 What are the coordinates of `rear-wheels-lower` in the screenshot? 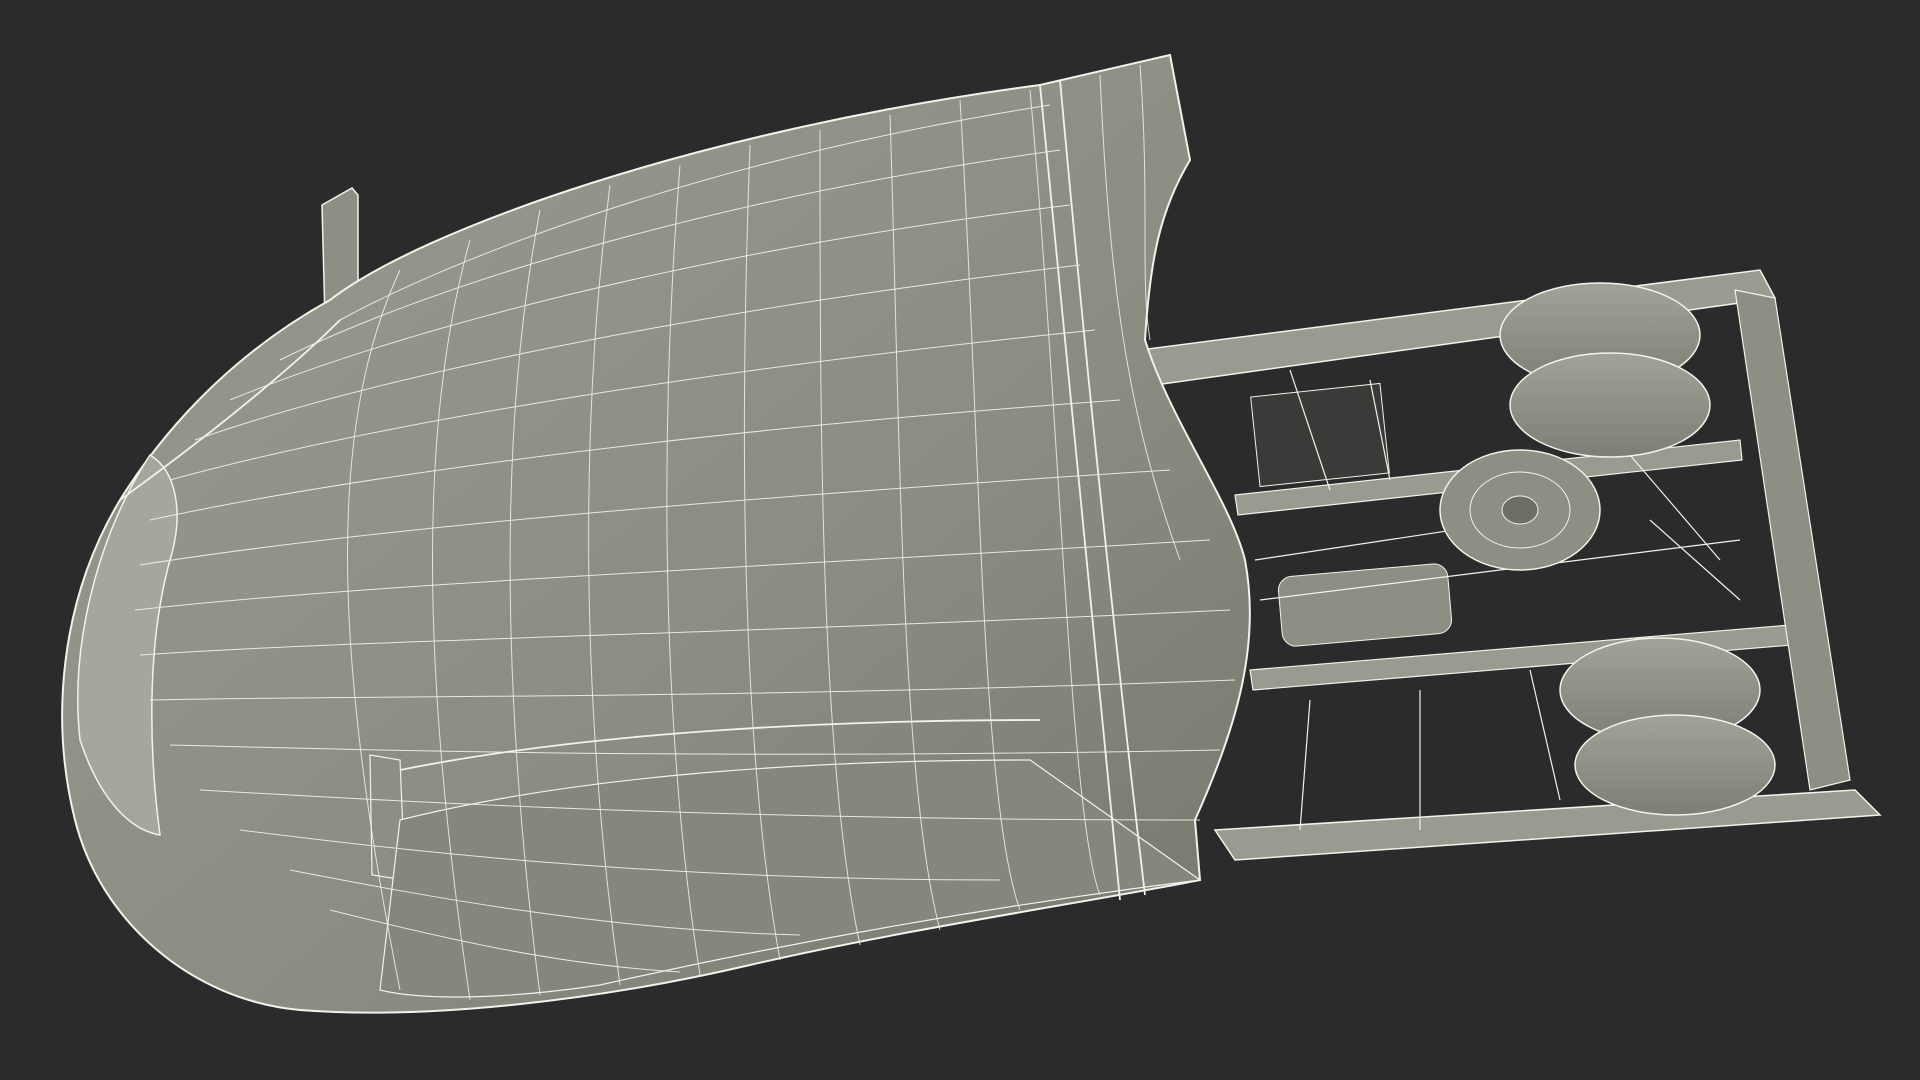 It's located at (1667, 726).